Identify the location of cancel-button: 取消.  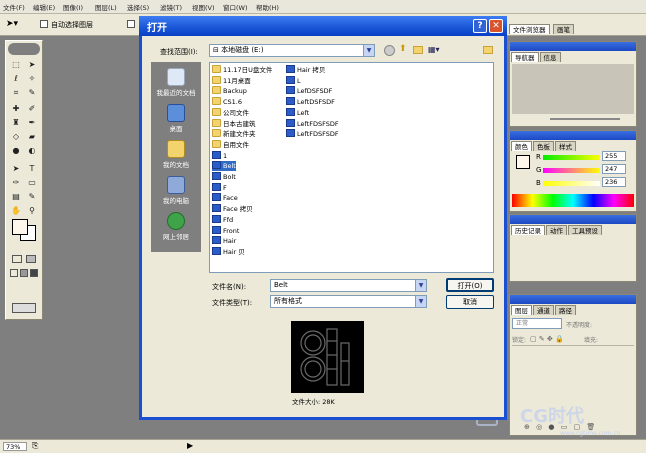
(470, 302).